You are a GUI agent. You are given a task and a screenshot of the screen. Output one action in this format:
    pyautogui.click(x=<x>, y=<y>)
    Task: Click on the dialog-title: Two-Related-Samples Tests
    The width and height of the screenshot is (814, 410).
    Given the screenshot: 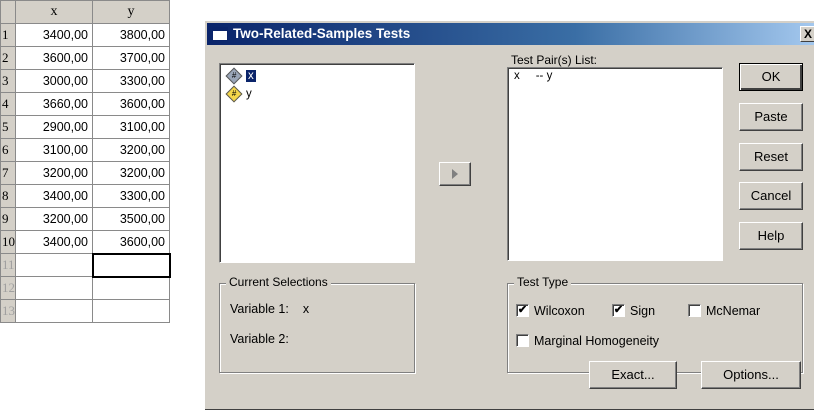 What is the action you would take?
    pyautogui.click(x=322, y=33)
    